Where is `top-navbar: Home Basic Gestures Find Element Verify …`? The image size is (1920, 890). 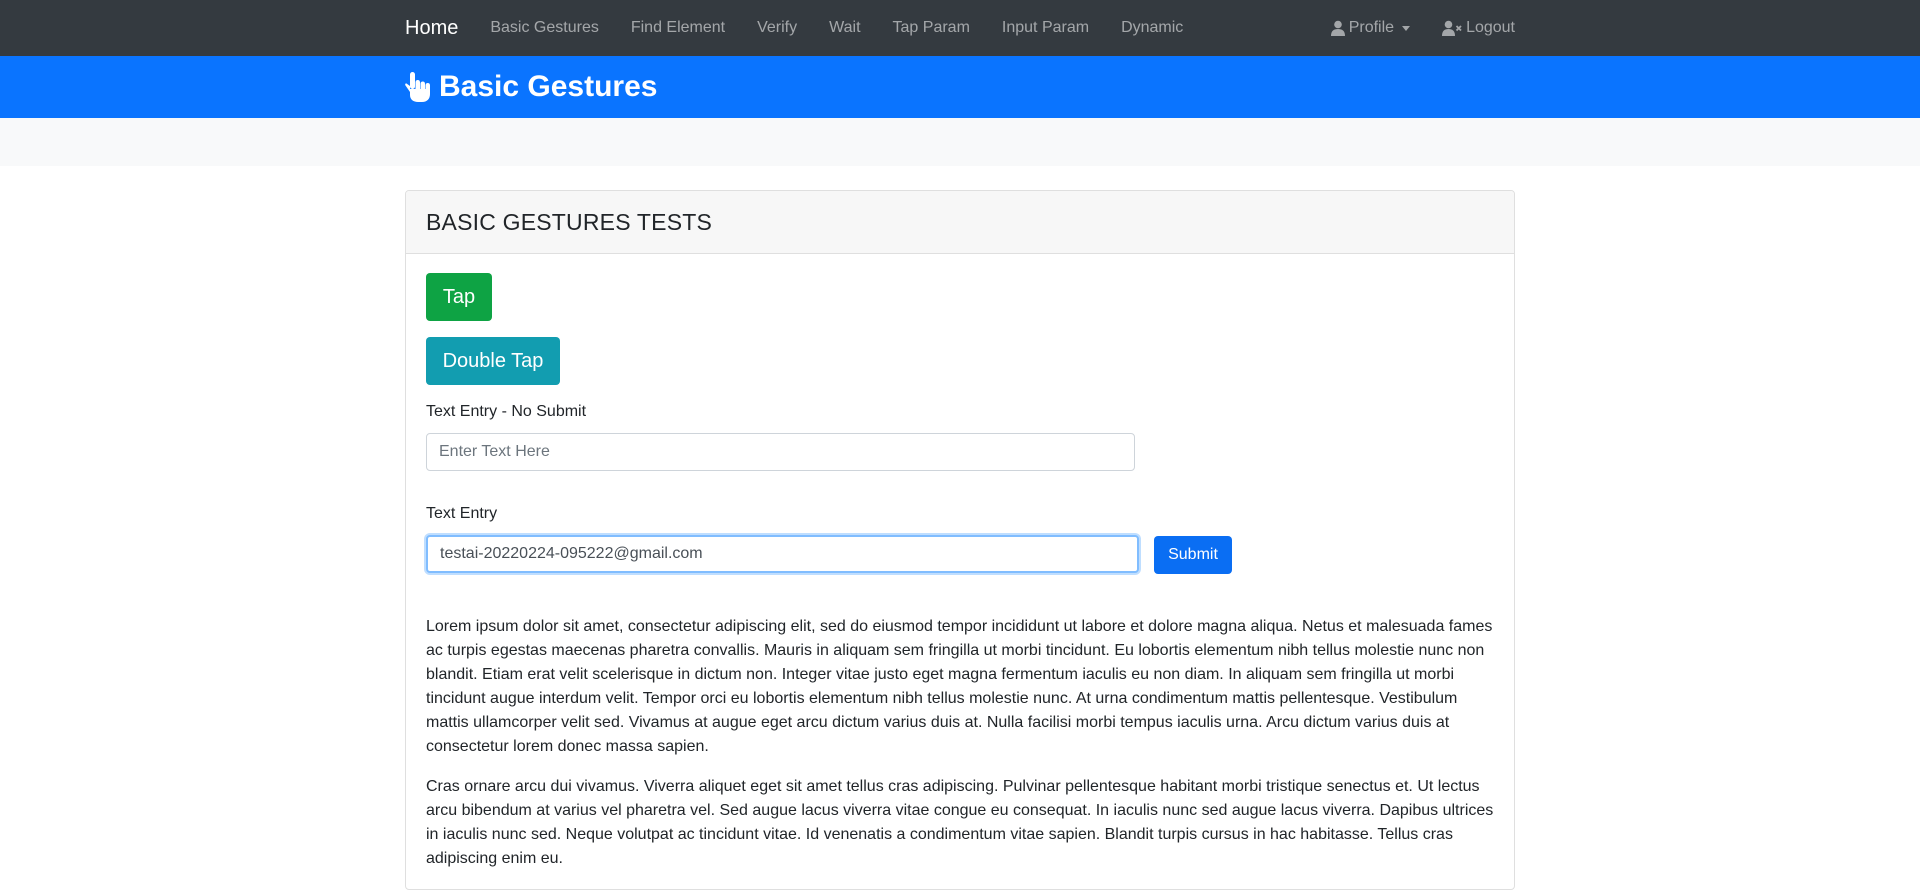
top-navbar: Home Basic Gestures Find Element Verify … is located at coordinates (960, 28).